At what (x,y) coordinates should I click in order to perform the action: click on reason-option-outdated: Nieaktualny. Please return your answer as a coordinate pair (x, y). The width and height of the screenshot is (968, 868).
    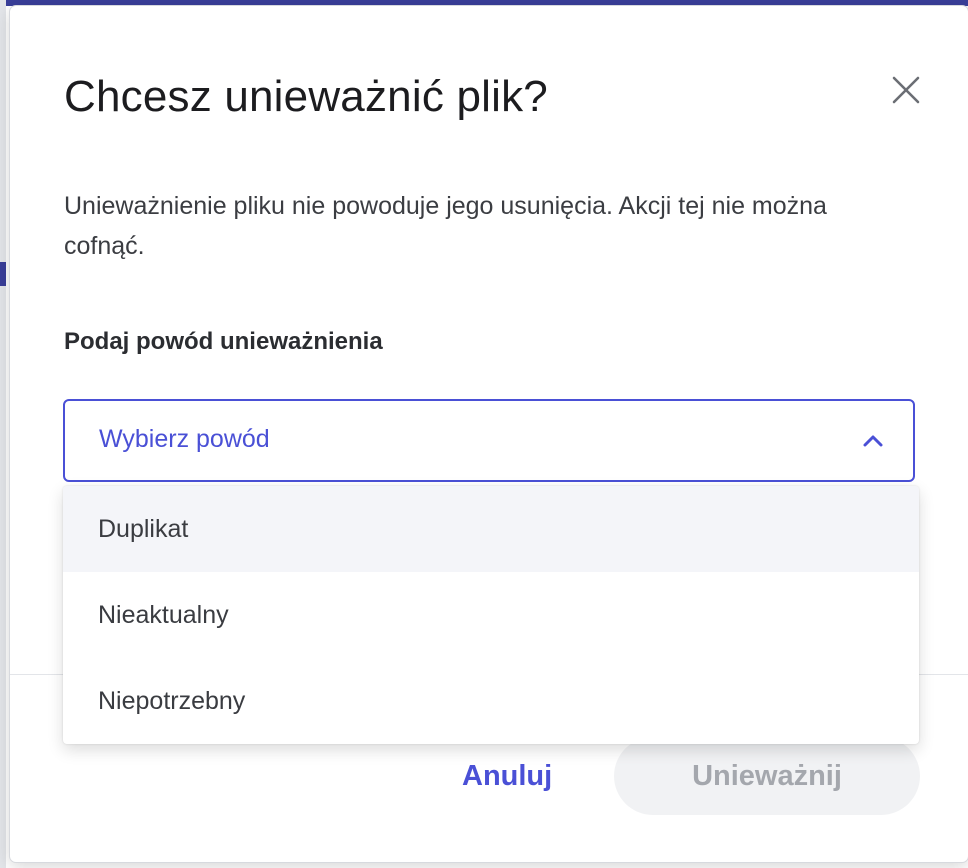
    Looking at the image, I should click on (491, 615).